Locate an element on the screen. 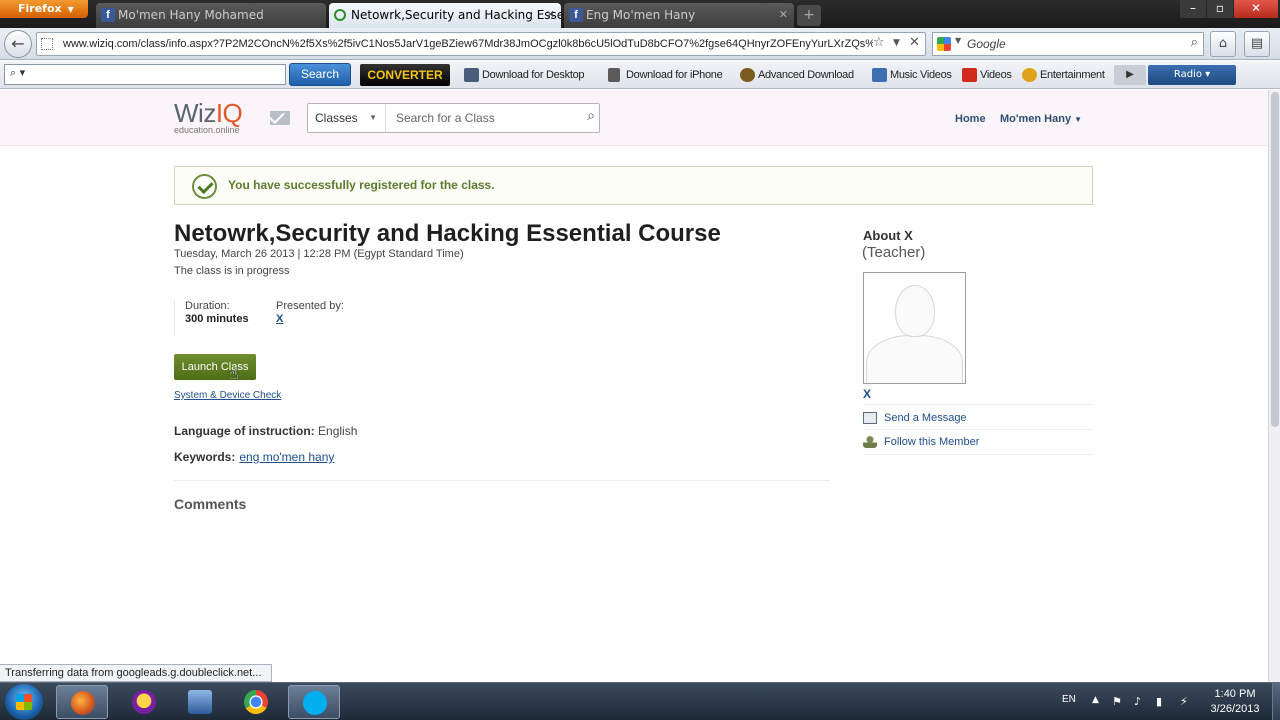 This screenshot has height=720, width=1280. class-search-input: Search for a Class is located at coordinates (445, 118).